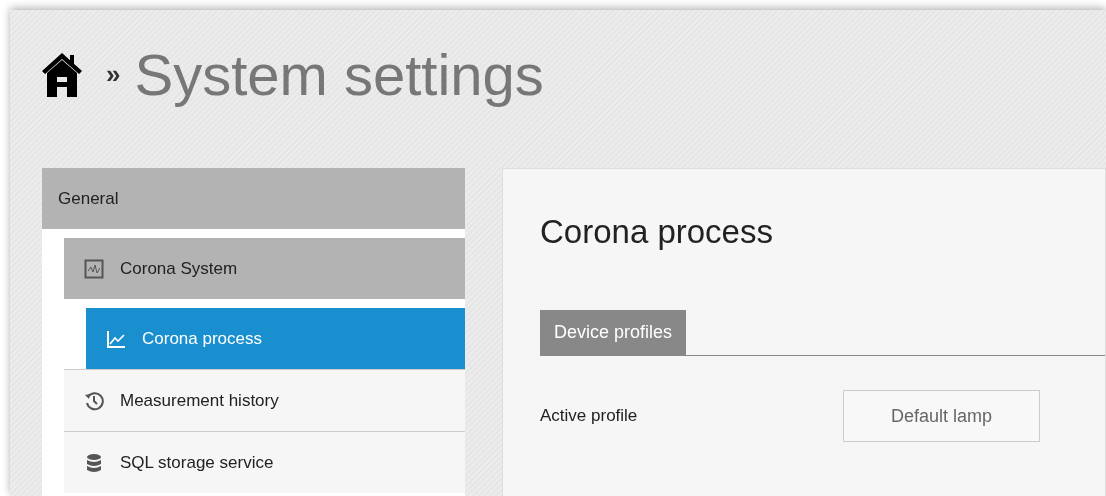 This screenshot has height=496, width=1106. I want to click on sidebar-item: Corona process, so click(275, 338).